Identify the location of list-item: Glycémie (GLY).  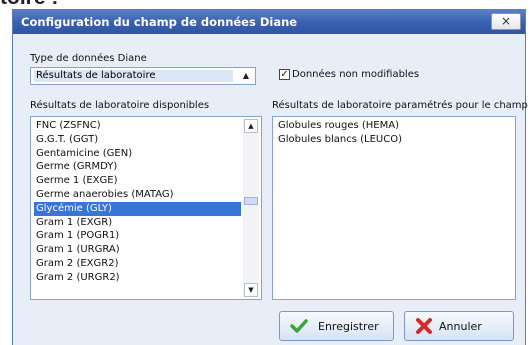
(137, 208).